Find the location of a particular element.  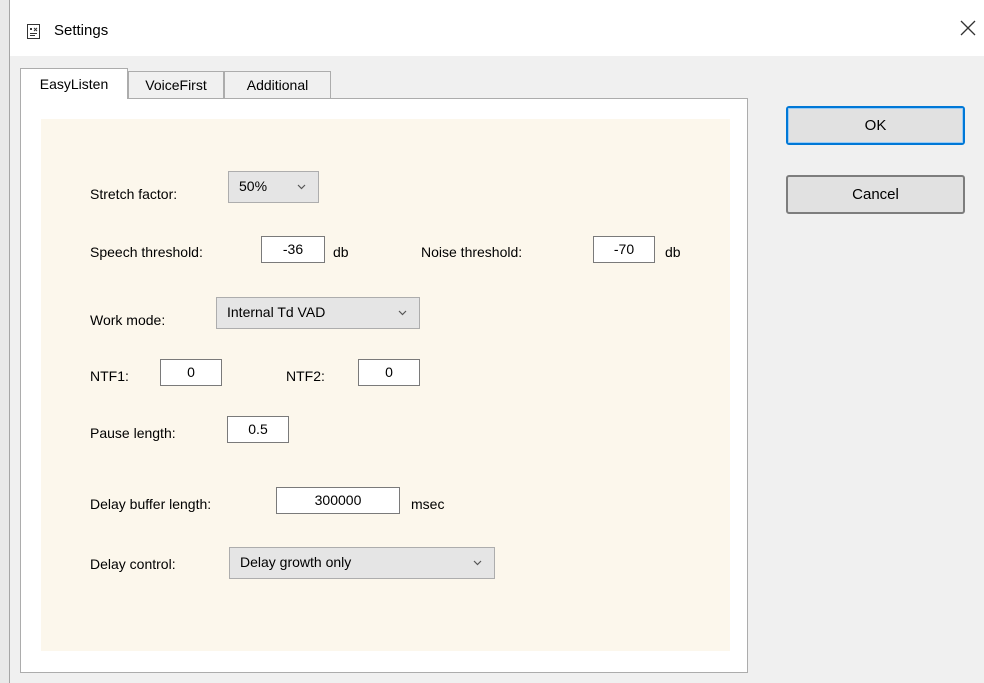

window-title: Settings is located at coordinates (81, 30).